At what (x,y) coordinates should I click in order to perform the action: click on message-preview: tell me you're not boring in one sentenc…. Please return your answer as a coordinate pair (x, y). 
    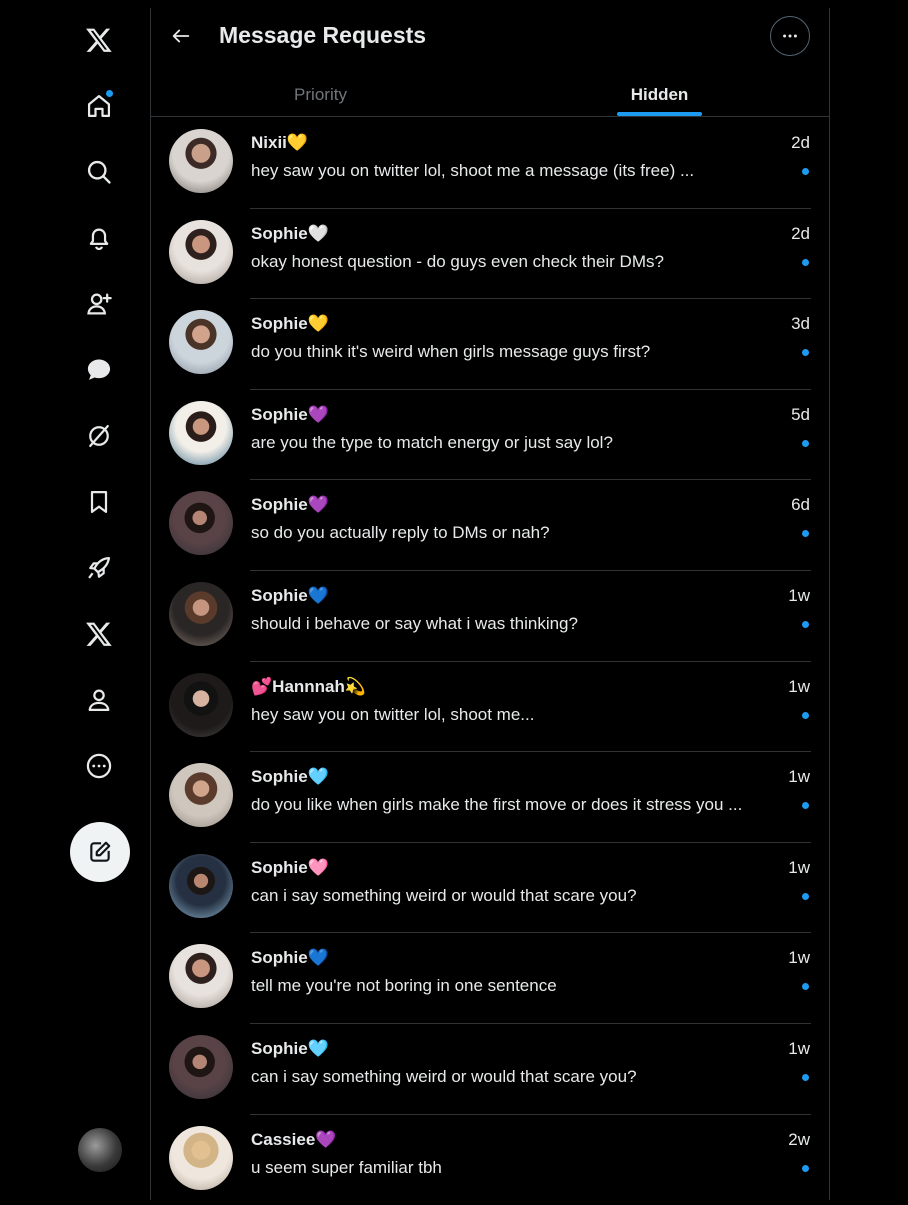
    Looking at the image, I should click on (404, 986).